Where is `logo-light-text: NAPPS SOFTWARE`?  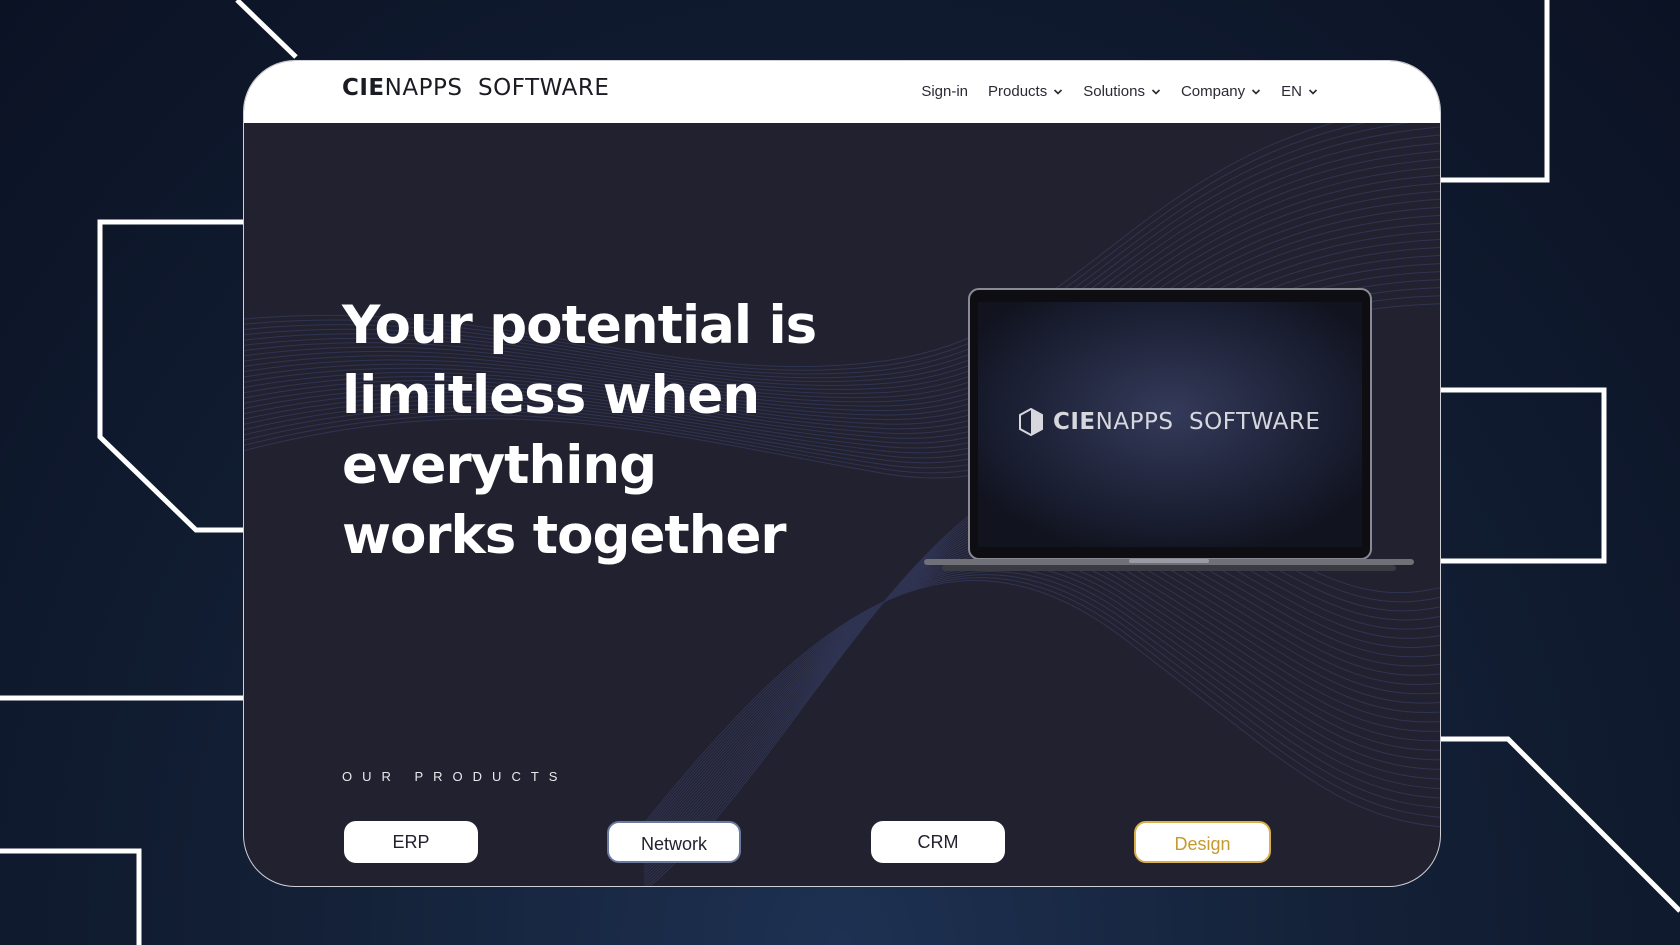 logo-light-text: NAPPS SOFTWARE is located at coordinates (497, 88).